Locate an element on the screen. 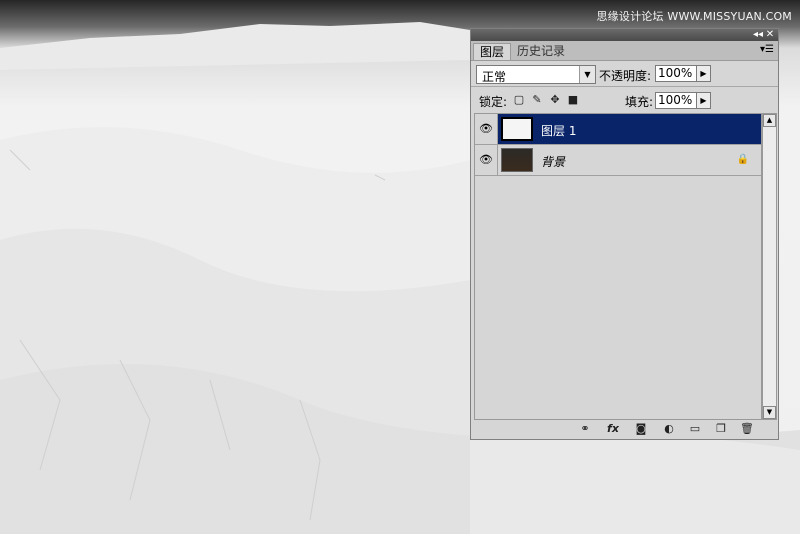 This screenshot has width=800, height=534. layer-row-background: 👁 背景 🔒 is located at coordinates (618, 160).